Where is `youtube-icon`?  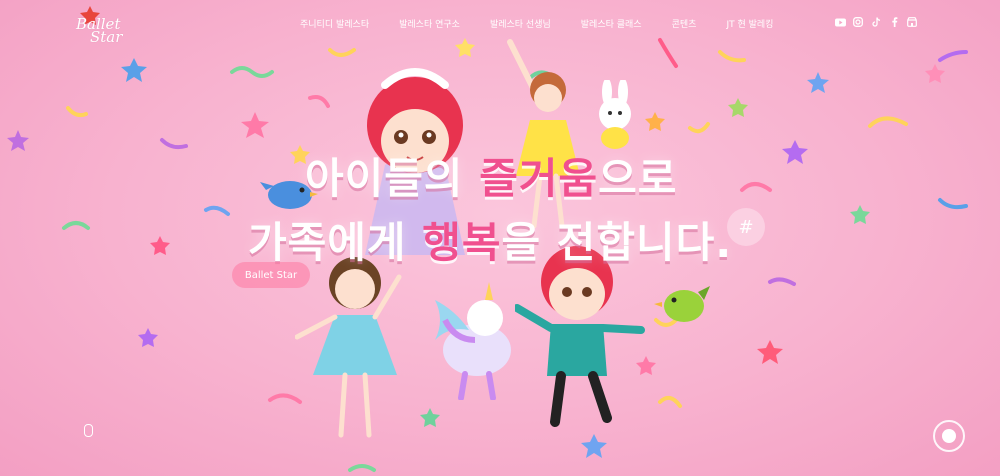
youtube-icon is located at coordinates (840, 22).